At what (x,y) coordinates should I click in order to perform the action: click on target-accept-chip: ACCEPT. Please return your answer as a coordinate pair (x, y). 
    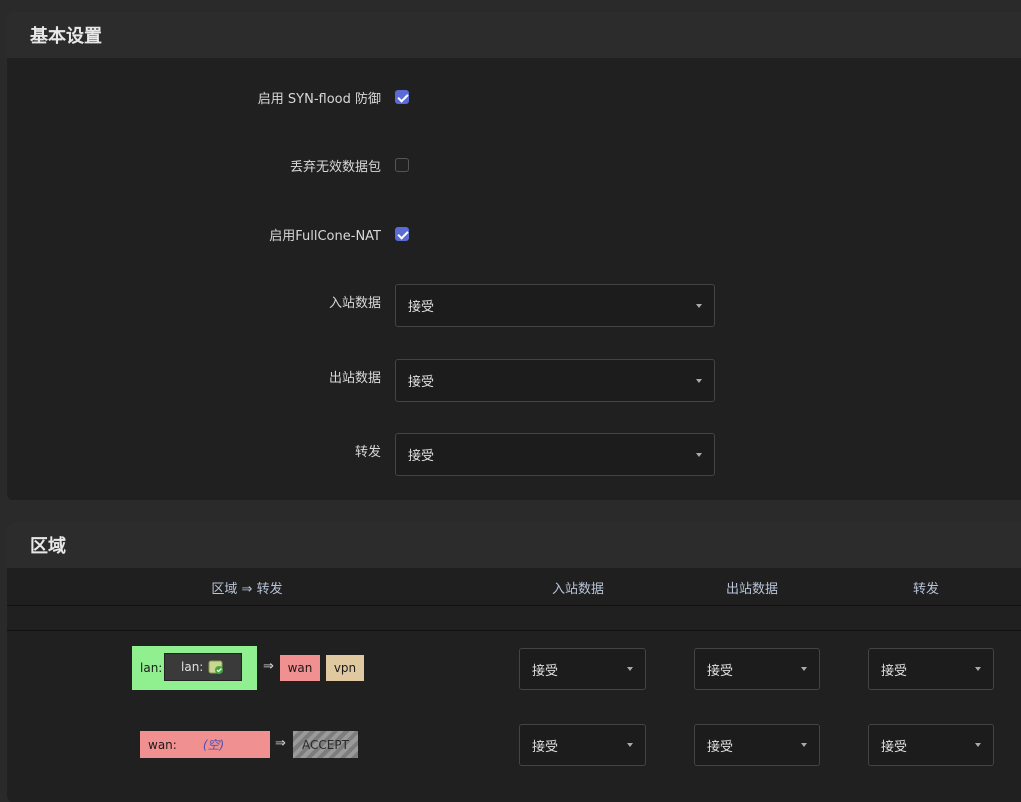
    Looking at the image, I should click on (325, 744).